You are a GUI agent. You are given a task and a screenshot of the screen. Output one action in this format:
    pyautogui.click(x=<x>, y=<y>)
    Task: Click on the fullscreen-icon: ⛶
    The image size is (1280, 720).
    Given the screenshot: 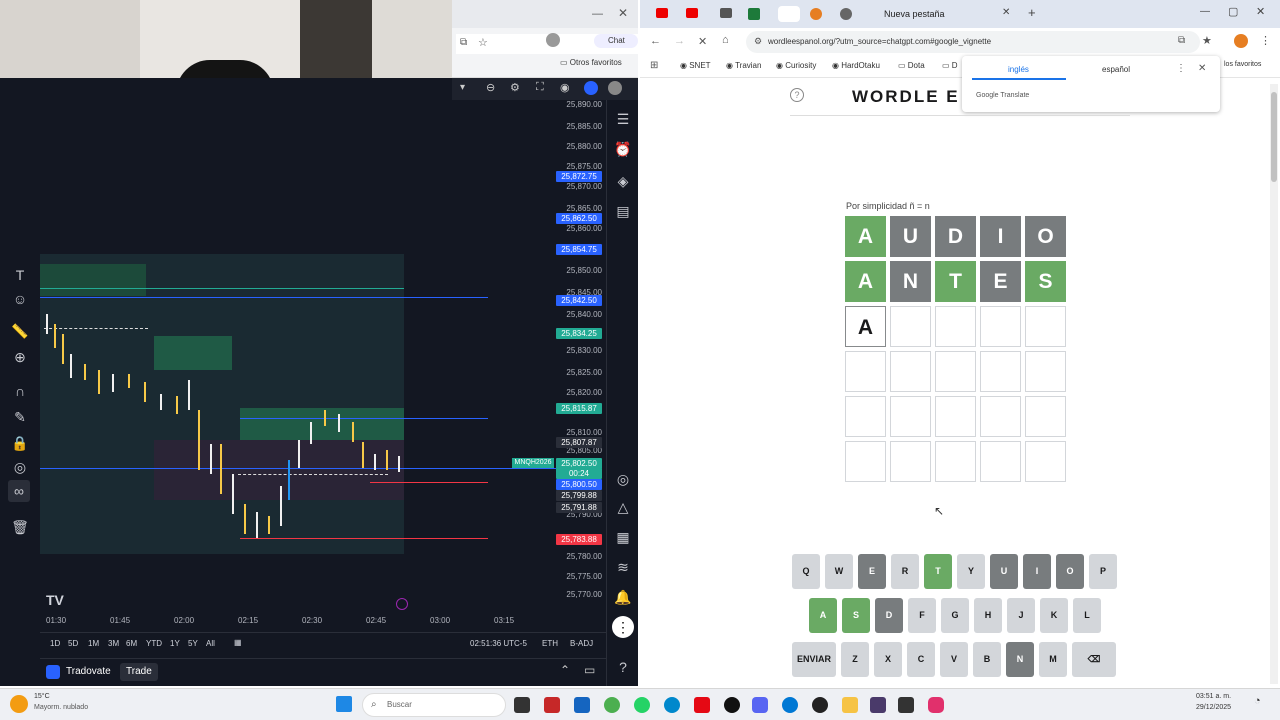 What is the action you would take?
    pyautogui.click(x=540, y=87)
    